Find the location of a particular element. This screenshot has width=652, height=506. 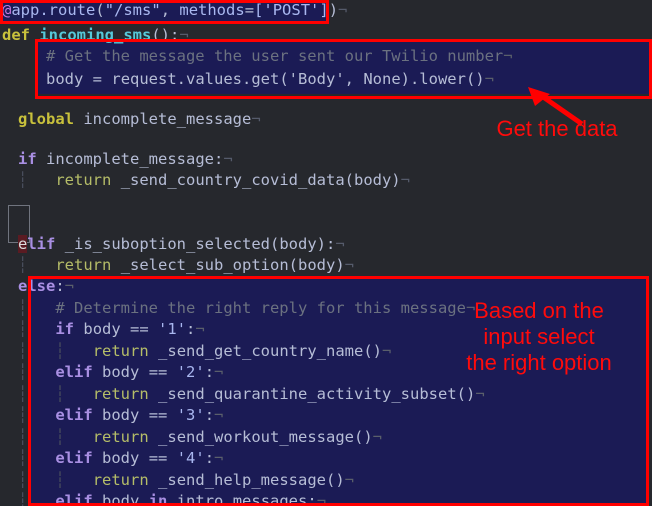

global-kw-token: global is located at coordinates (46, 119).